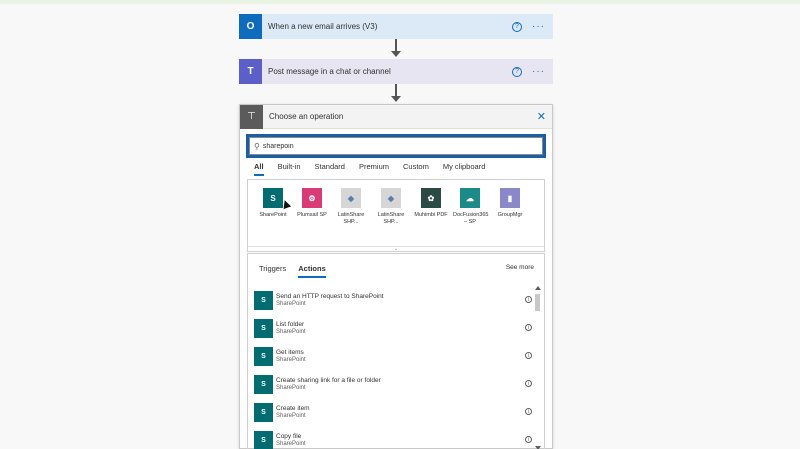  What do you see at coordinates (306, 116) in the screenshot?
I see `panel-title: Choose an operation` at bounding box center [306, 116].